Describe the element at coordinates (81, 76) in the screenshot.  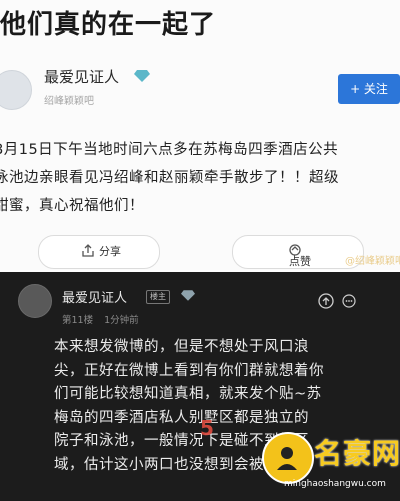
I see `author-name: 最爱见证人` at that location.